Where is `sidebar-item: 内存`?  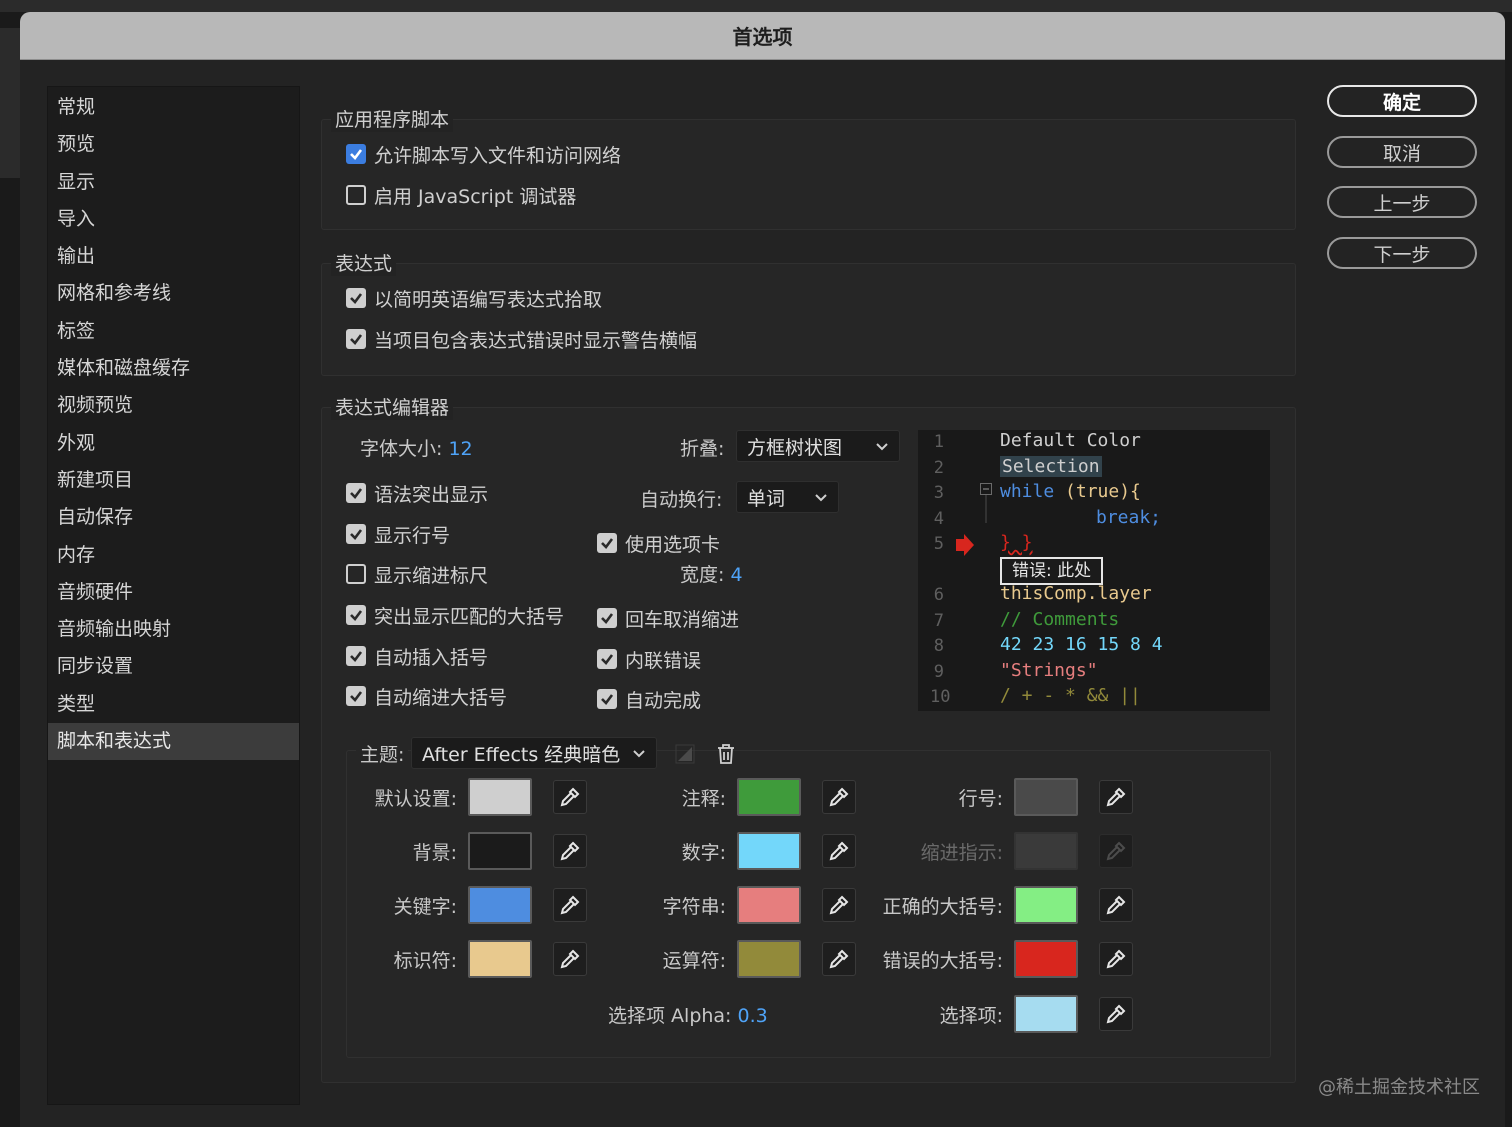
sidebar-item: 内存 is located at coordinates (173, 555).